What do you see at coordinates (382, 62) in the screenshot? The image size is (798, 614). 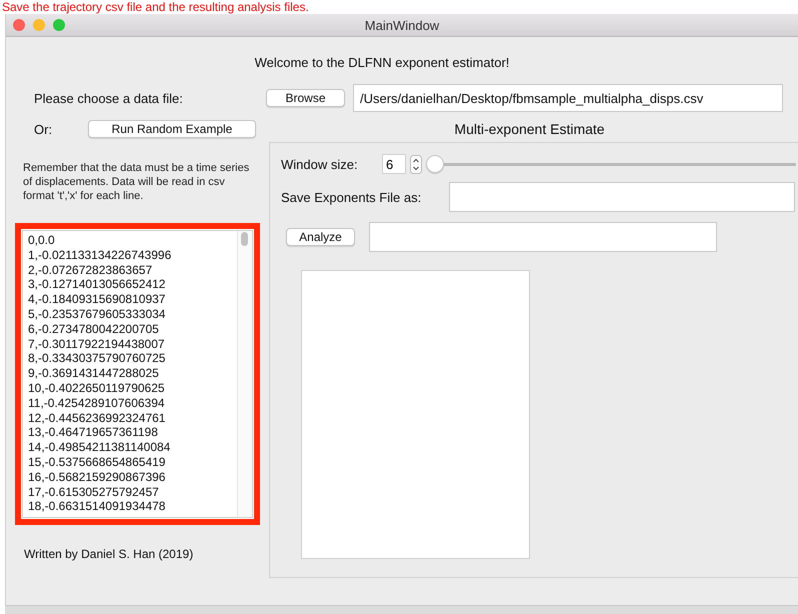 I see `welcome-text: Welcome to the DLFNN exponent estimator!` at bounding box center [382, 62].